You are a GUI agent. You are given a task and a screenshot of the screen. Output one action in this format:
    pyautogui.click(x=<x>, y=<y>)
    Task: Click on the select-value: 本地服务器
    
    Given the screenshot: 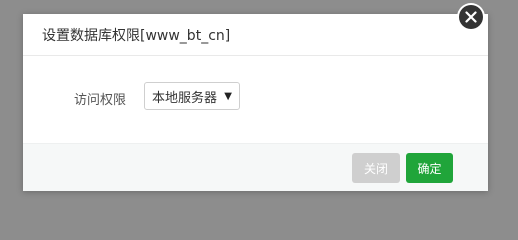 What is the action you would take?
    pyautogui.click(x=185, y=98)
    